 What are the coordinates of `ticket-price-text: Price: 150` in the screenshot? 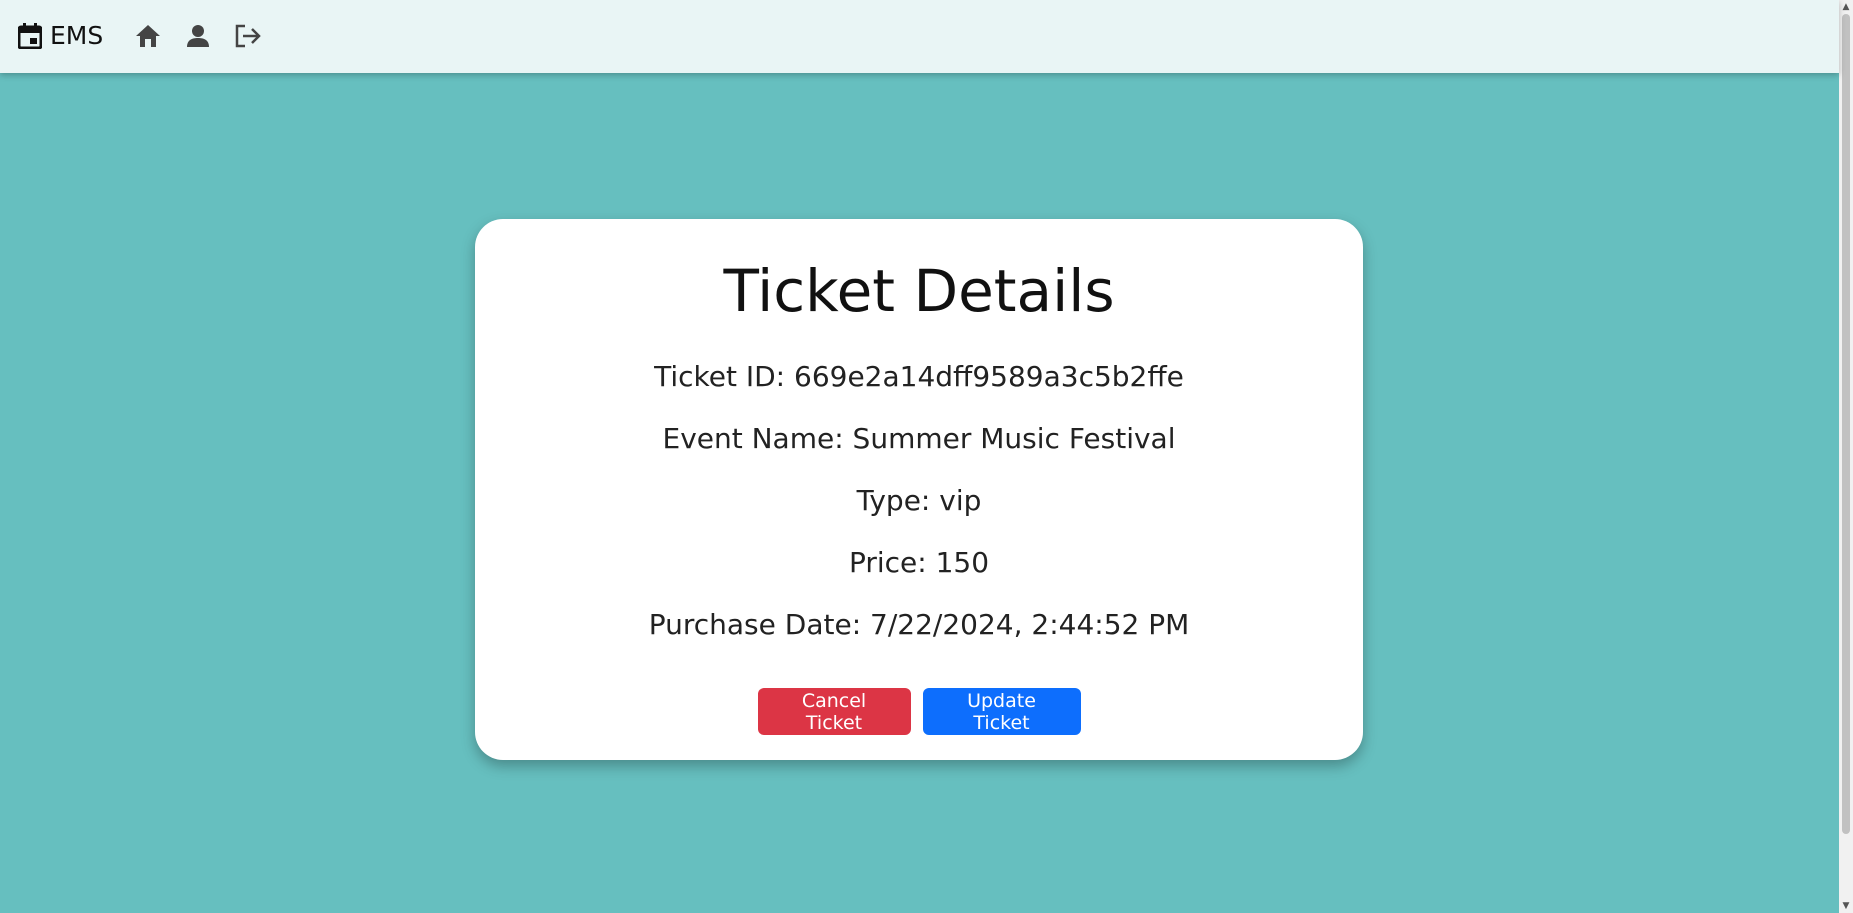 It's located at (919, 562).